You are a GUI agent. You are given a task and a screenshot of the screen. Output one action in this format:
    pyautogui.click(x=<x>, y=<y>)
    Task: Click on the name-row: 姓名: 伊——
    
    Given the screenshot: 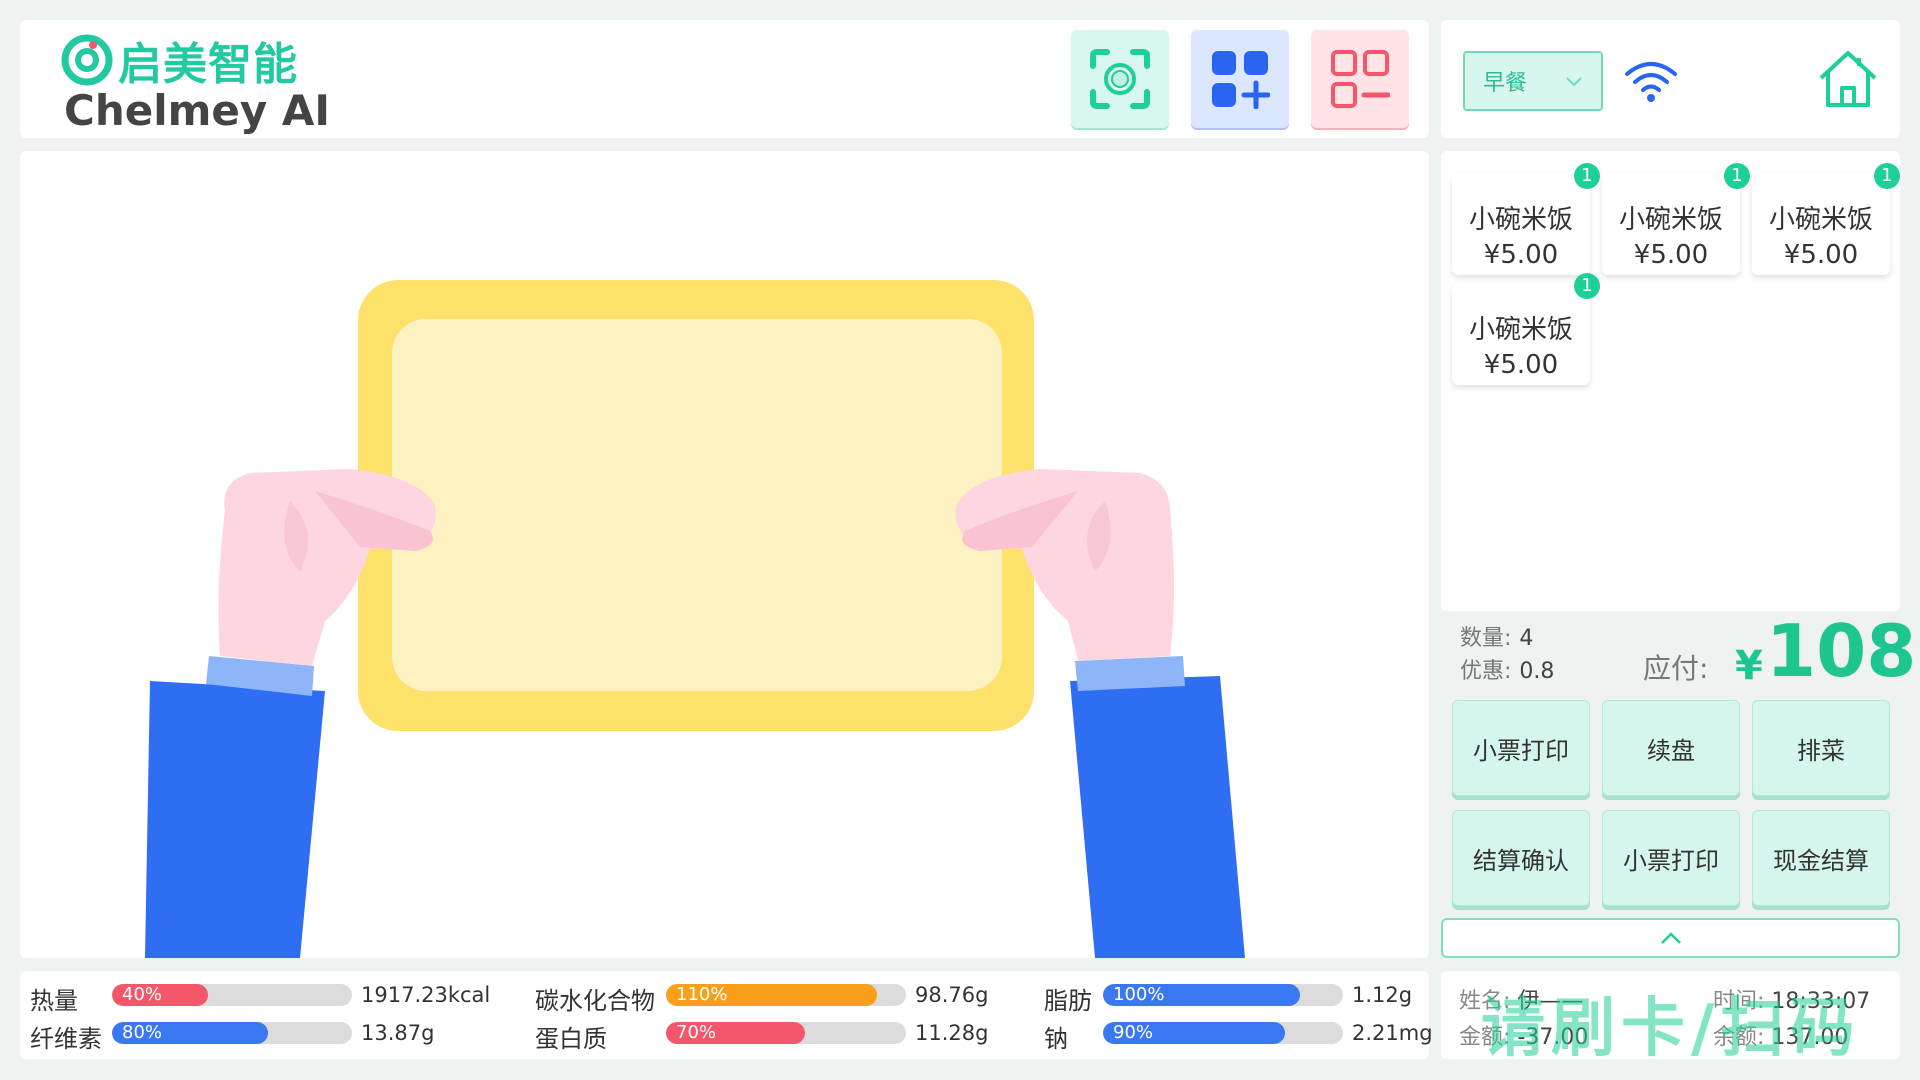 What is the action you would take?
    pyautogui.click(x=1521, y=999)
    